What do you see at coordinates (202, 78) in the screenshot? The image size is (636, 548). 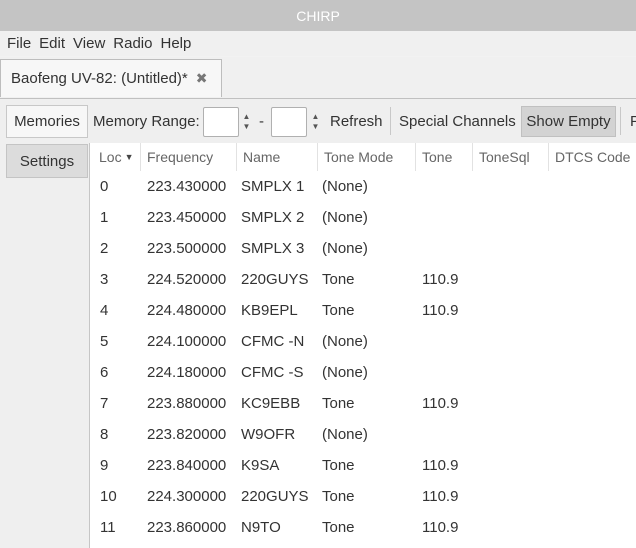 I see `close-icon: ✖` at bounding box center [202, 78].